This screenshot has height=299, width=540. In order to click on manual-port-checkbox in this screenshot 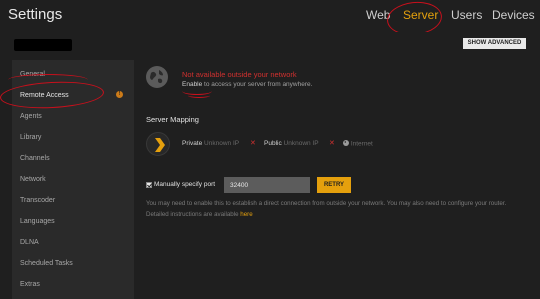, I will do `click(149, 185)`.